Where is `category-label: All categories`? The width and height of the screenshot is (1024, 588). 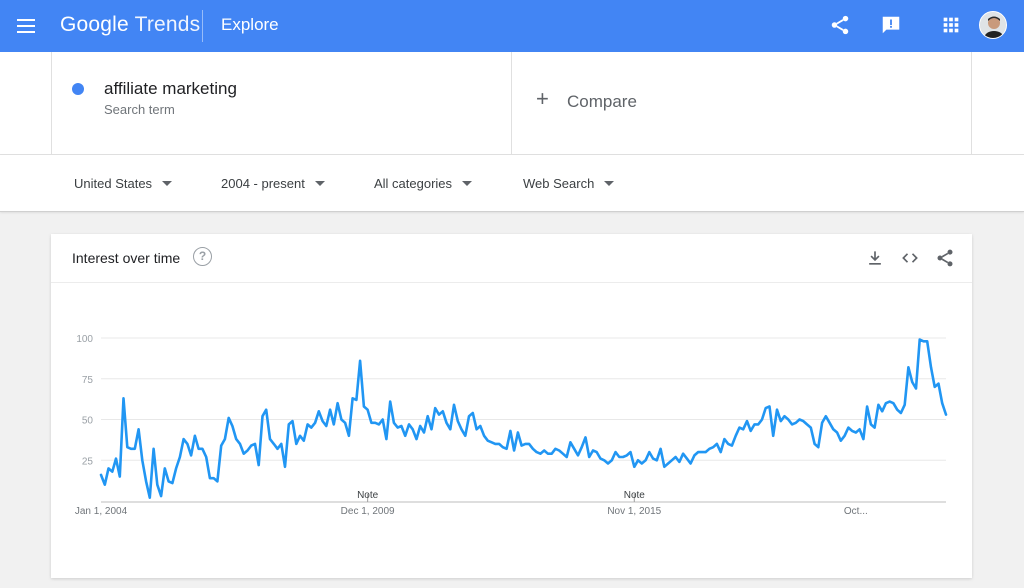
category-label: All categories is located at coordinates (413, 183).